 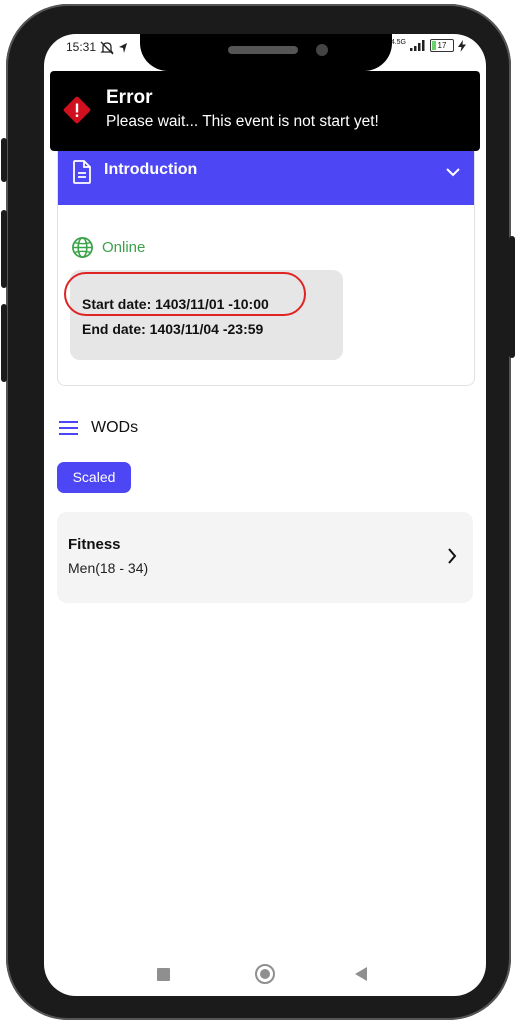 I want to click on error-icon, so click(x=77, y=110).